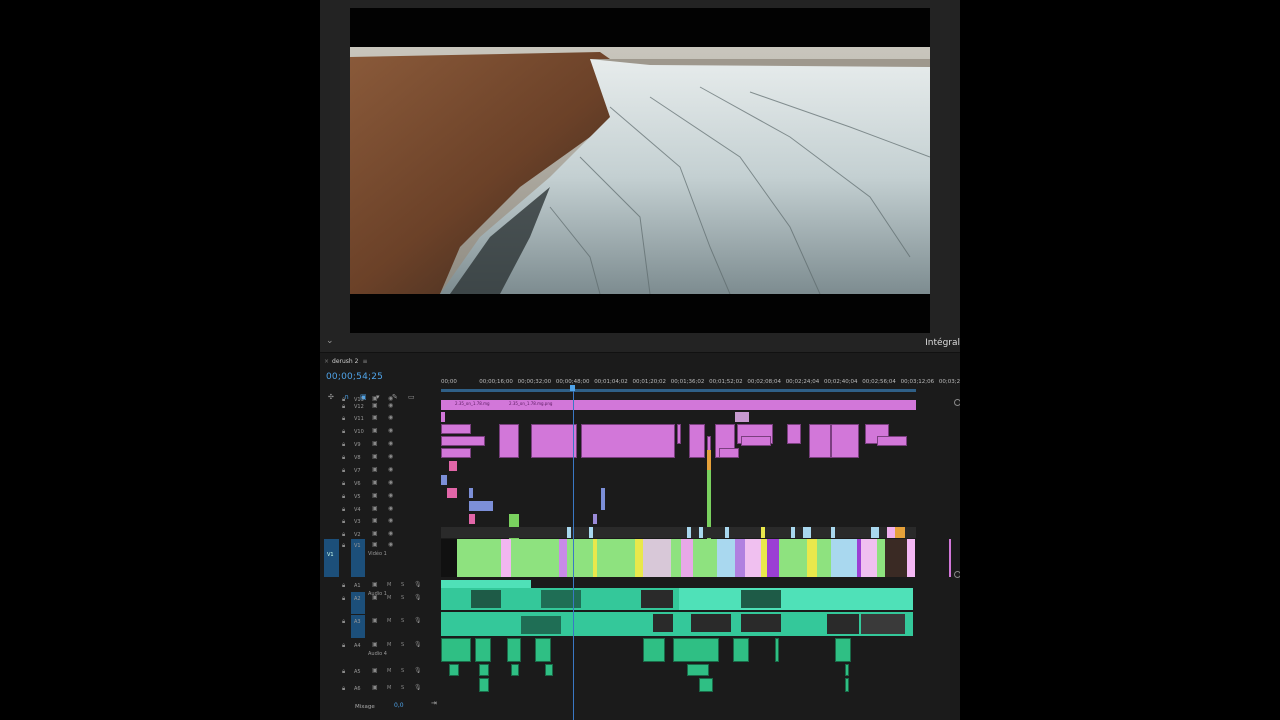 Image resolution: width=1280 pixels, height=720 pixels. Describe the element at coordinates (957, 402) in the screenshot. I see `zoom-handle-top` at that location.